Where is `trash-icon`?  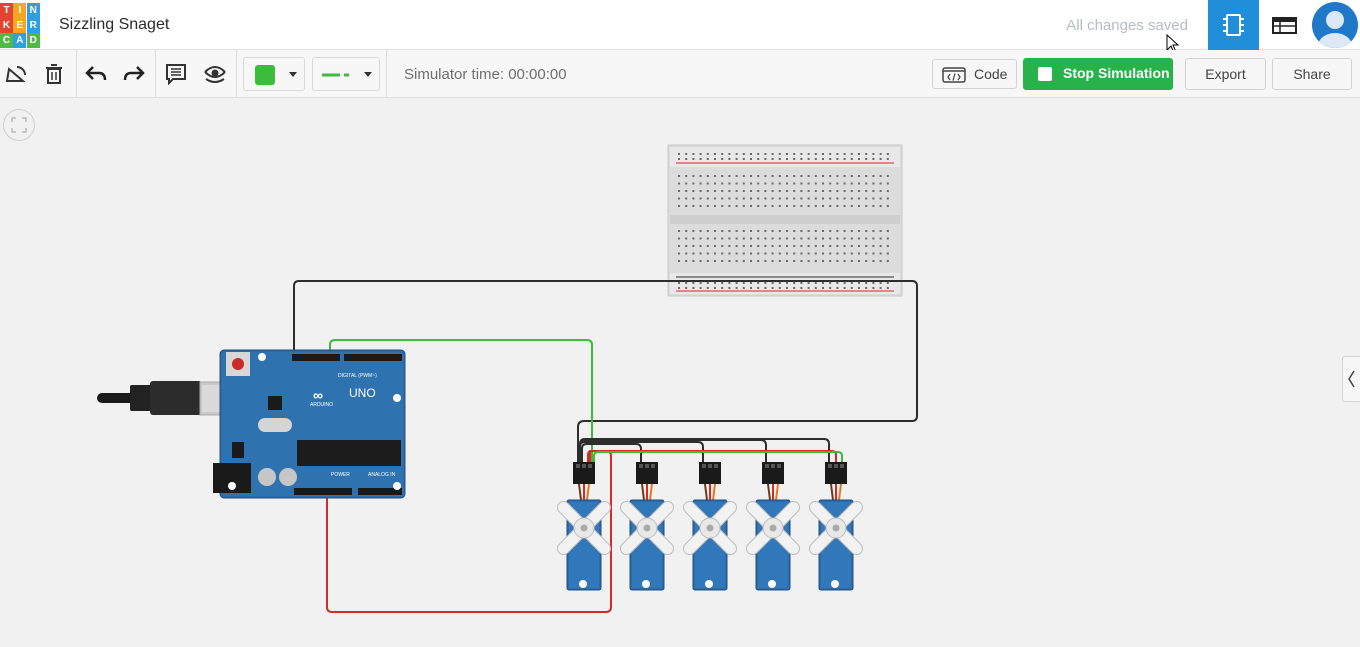
trash-icon is located at coordinates (54, 74).